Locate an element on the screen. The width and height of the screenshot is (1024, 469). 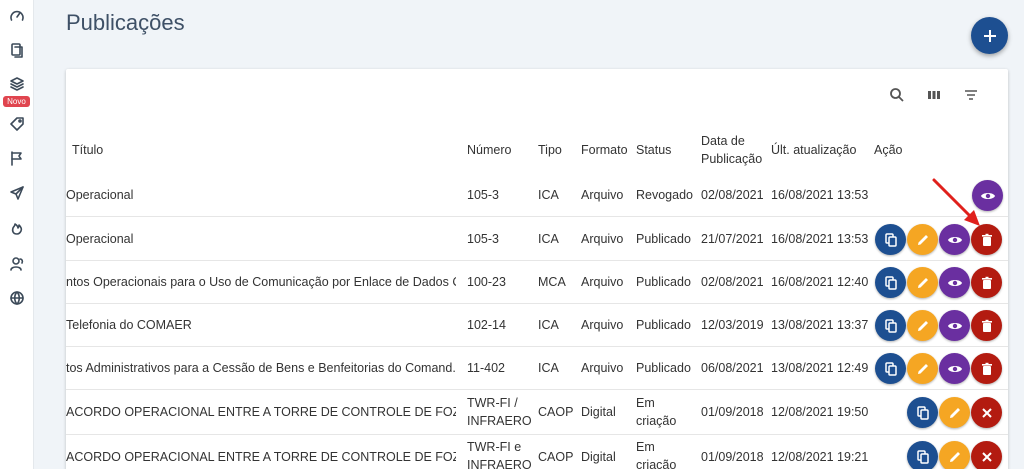
cell-numero: 100-23 is located at coordinates (486, 282).